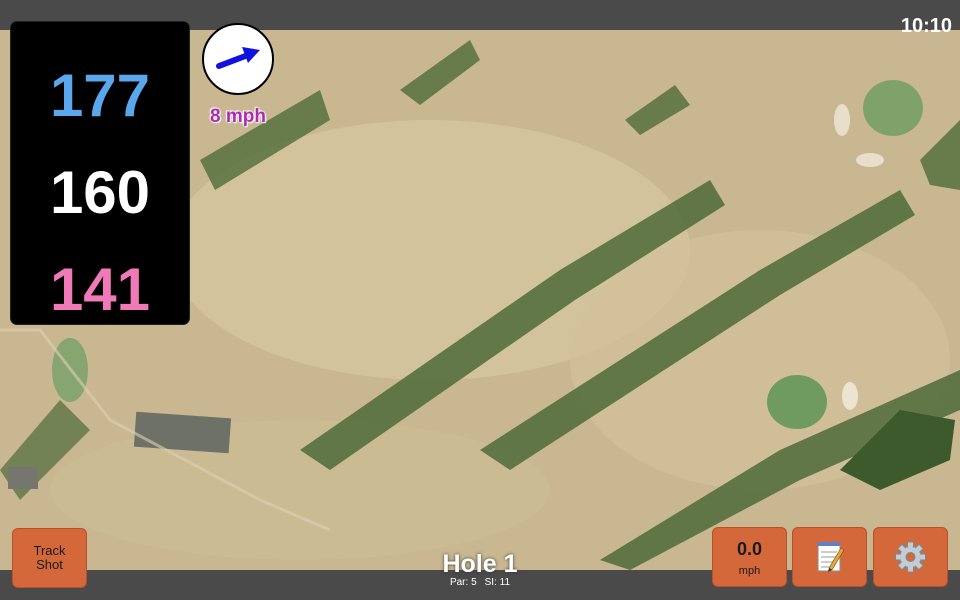  I want to click on speed-value: 0.0, so click(749, 549).